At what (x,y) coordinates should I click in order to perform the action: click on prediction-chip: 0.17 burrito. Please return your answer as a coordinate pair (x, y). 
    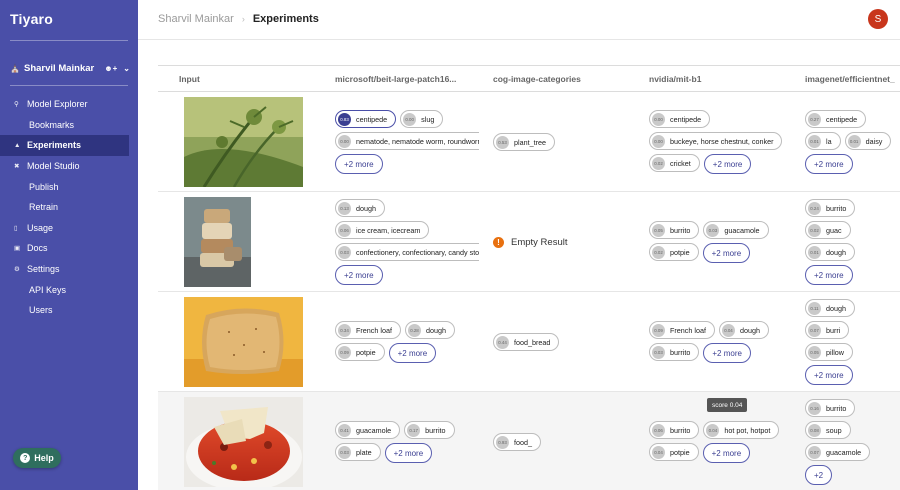
    Looking at the image, I should click on (429, 430).